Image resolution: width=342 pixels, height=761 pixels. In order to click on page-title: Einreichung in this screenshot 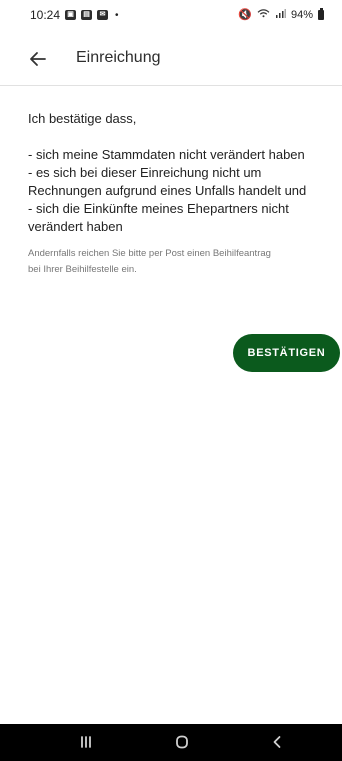, I will do `click(118, 57)`.